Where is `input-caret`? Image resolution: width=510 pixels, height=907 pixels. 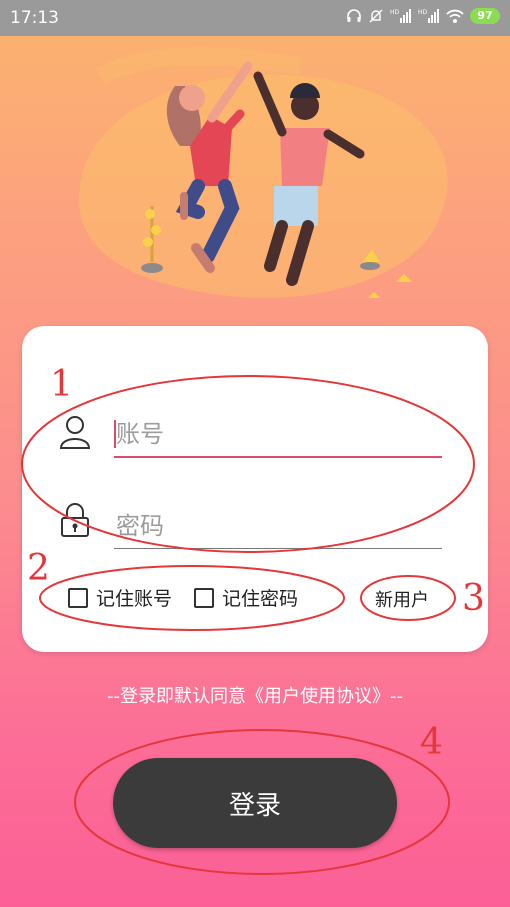
input-caret is located at coordinates (115, 434).